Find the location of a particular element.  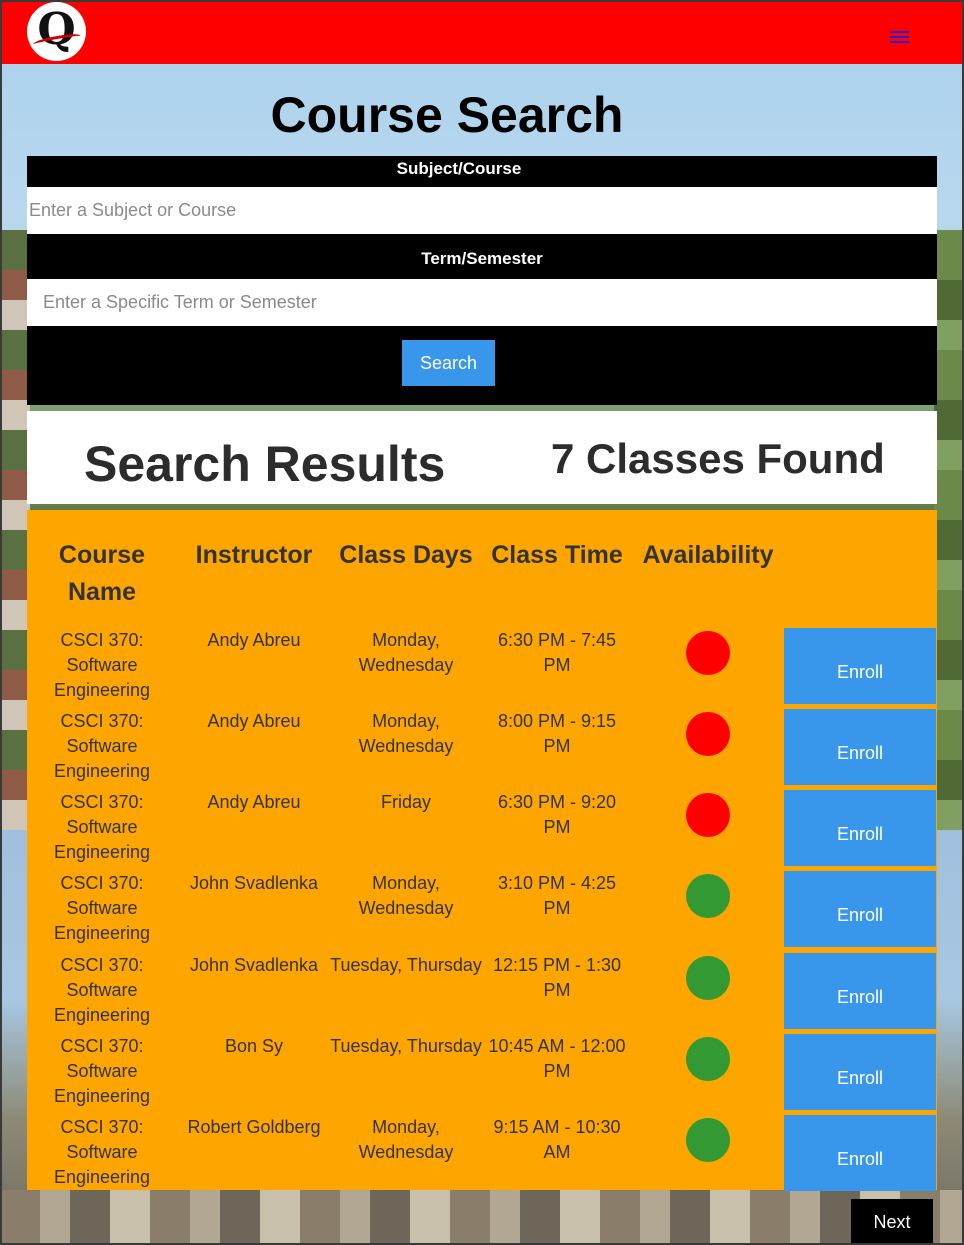

class-time-cell: 8:00 PM - 9:15 PM is located at coordinates (557, 733).